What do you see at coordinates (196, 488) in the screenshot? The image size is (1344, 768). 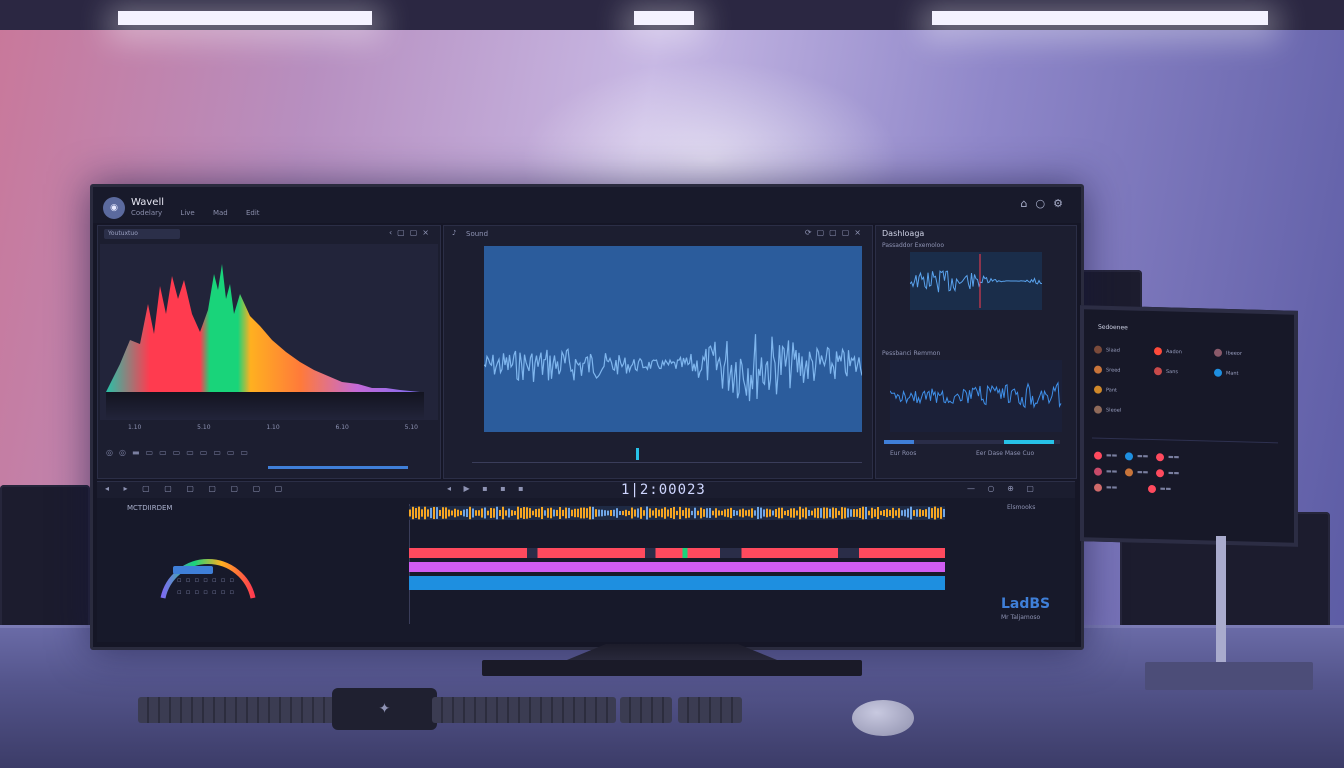 I see `transport-icons: ◂ ▸ ▢ ▢ ▢ ▢ ▢ ▢ ▢` at bounding box center [196, 488].